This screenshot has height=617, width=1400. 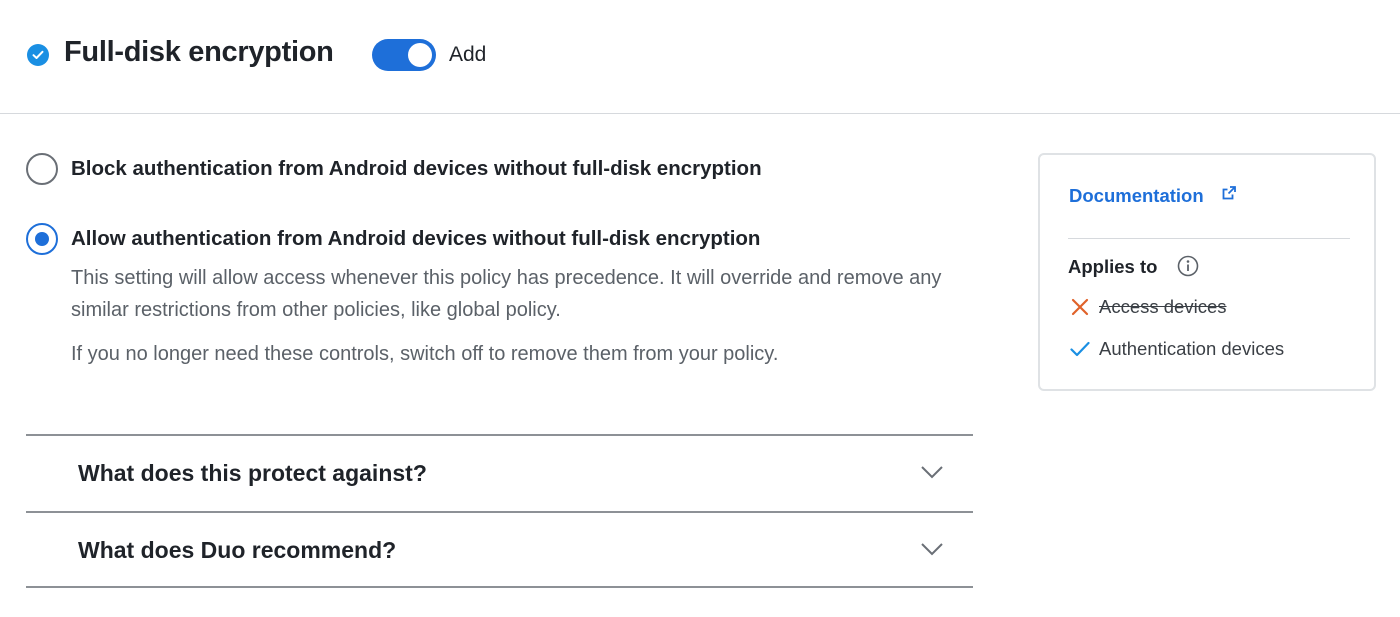 I want to click on accordion-duo-recommend: What does Duo recommend?, so click(x=499, y=549).